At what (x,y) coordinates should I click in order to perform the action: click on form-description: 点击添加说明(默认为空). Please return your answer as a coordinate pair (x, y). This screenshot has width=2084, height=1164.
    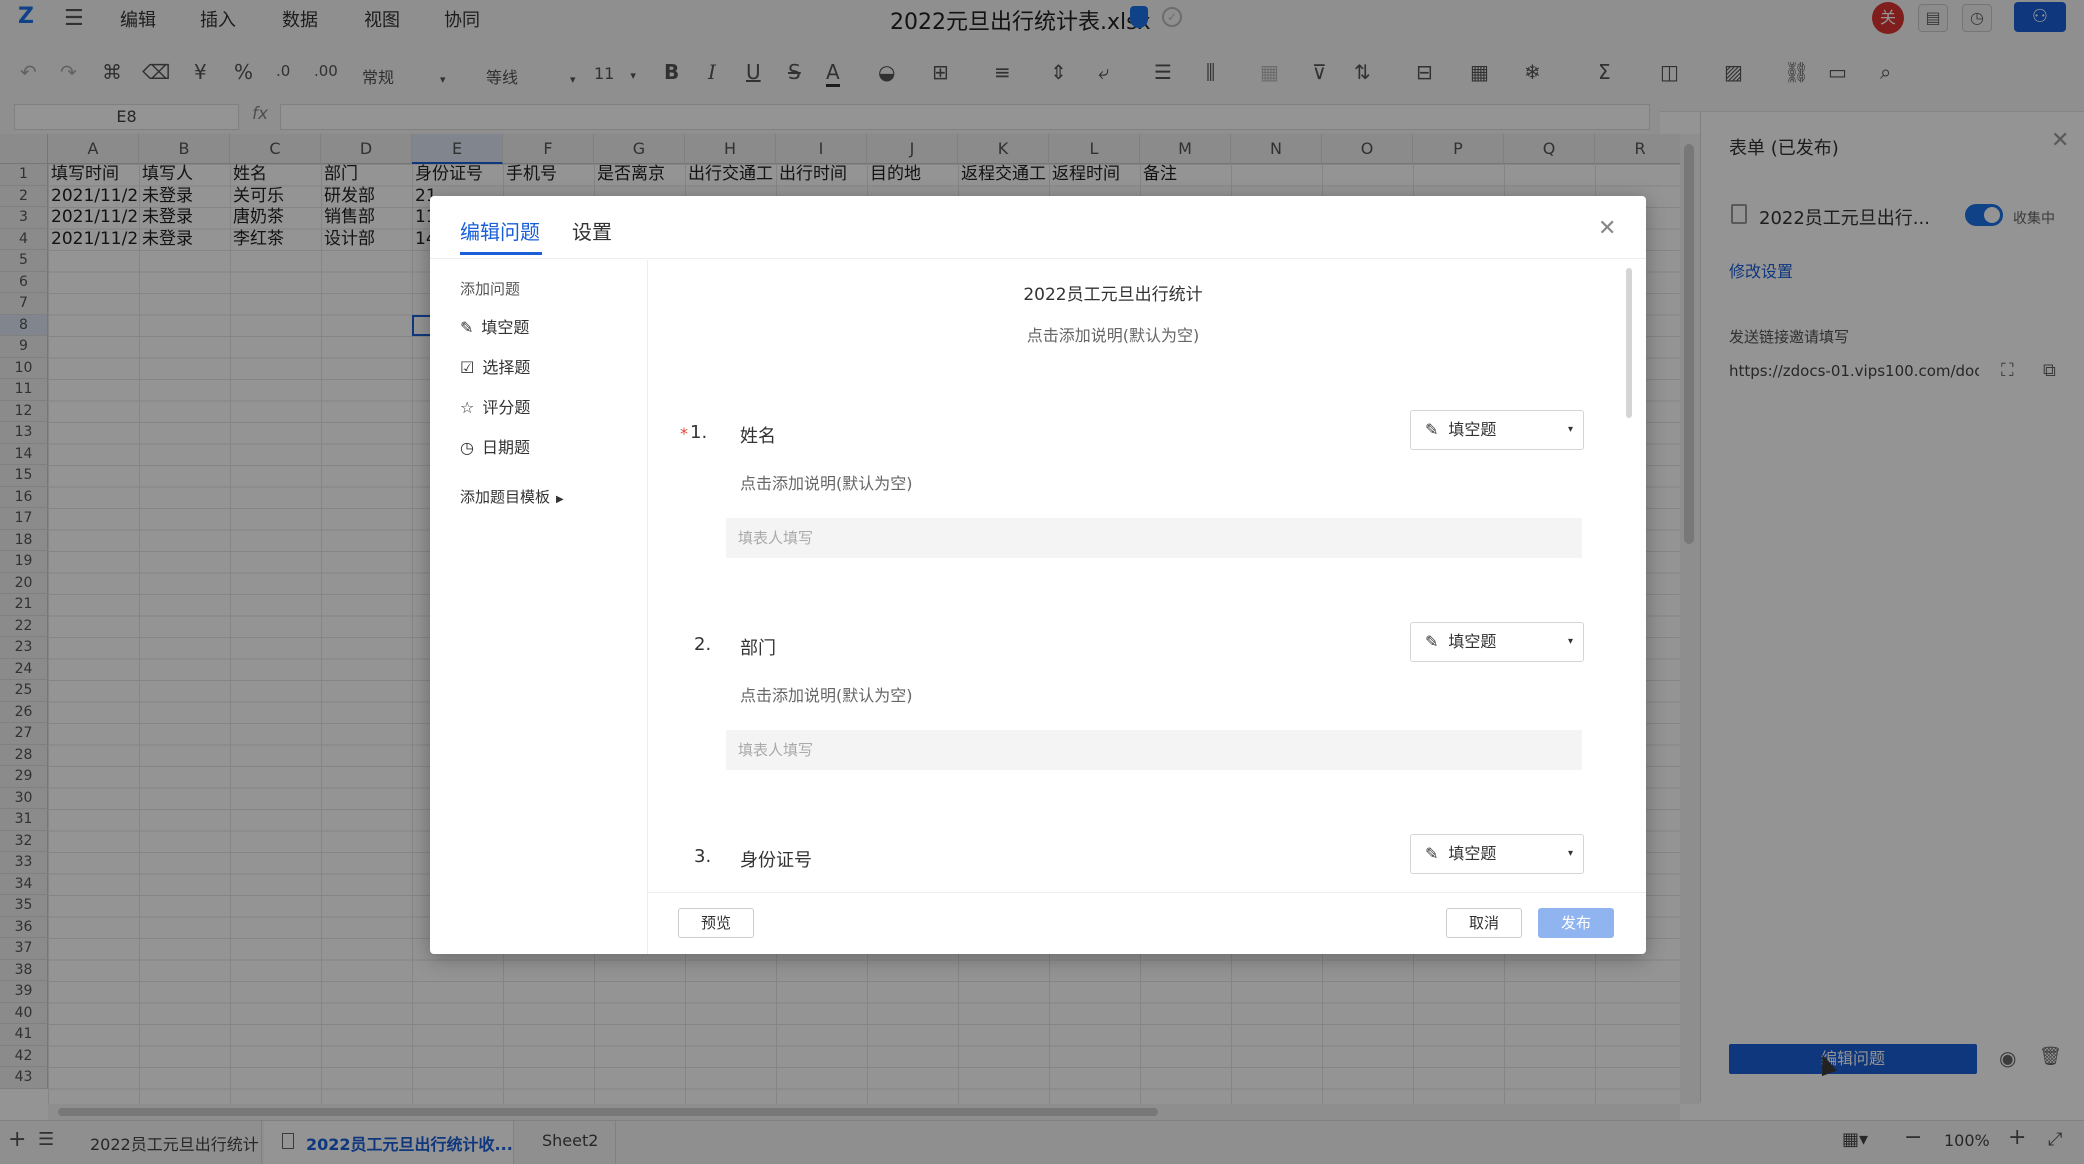
    Looking at the image, I should click on (1113, 334).